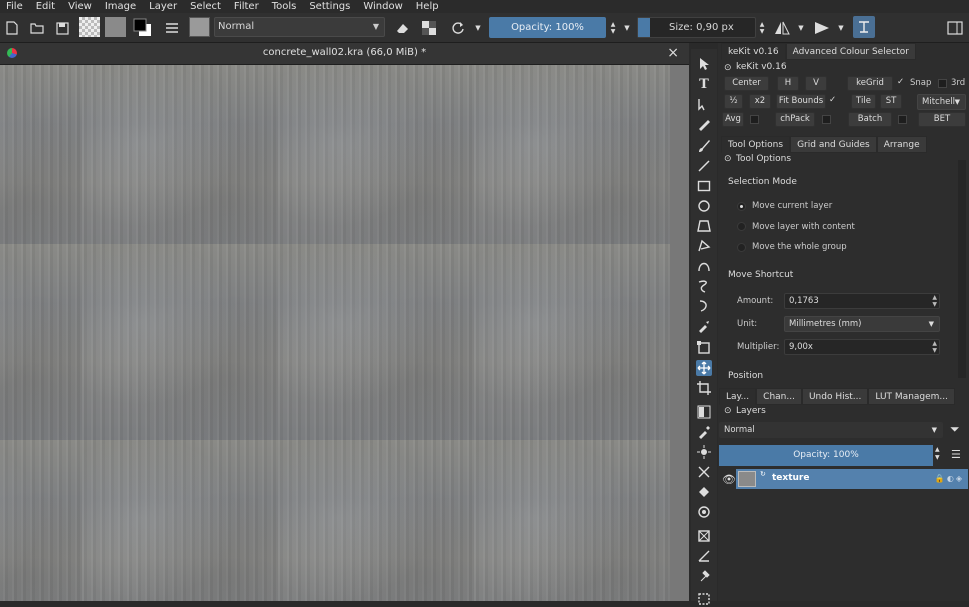  What do you see at coordinates (199, 27) in the screenshot?
I see `brush-preset-icon` at bounding box center [199, 27].